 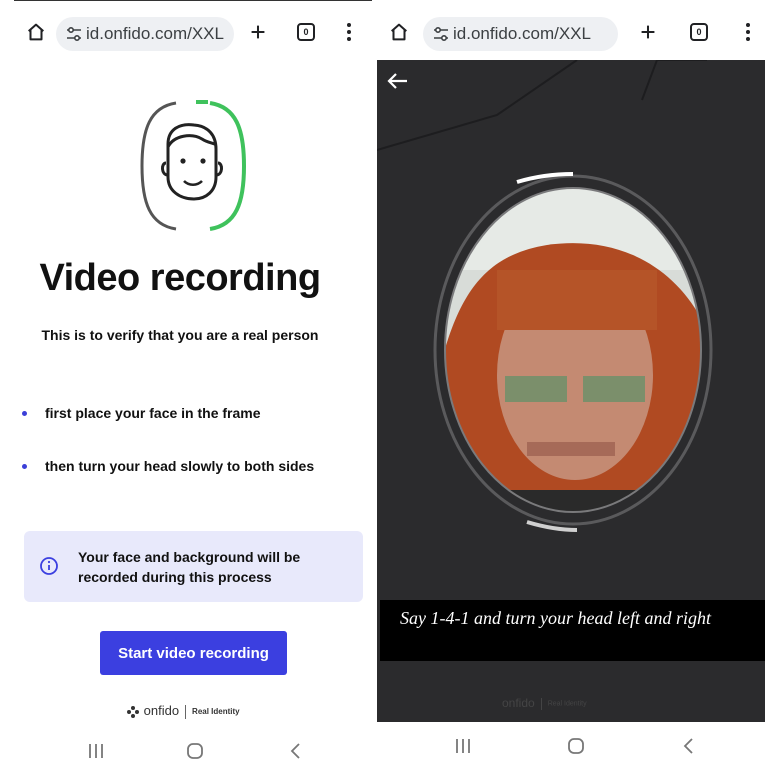 What do you see at coordinates (180, 278) in the screenshot?
I see `page-title: Video recording` at bounding box center [180, 278].